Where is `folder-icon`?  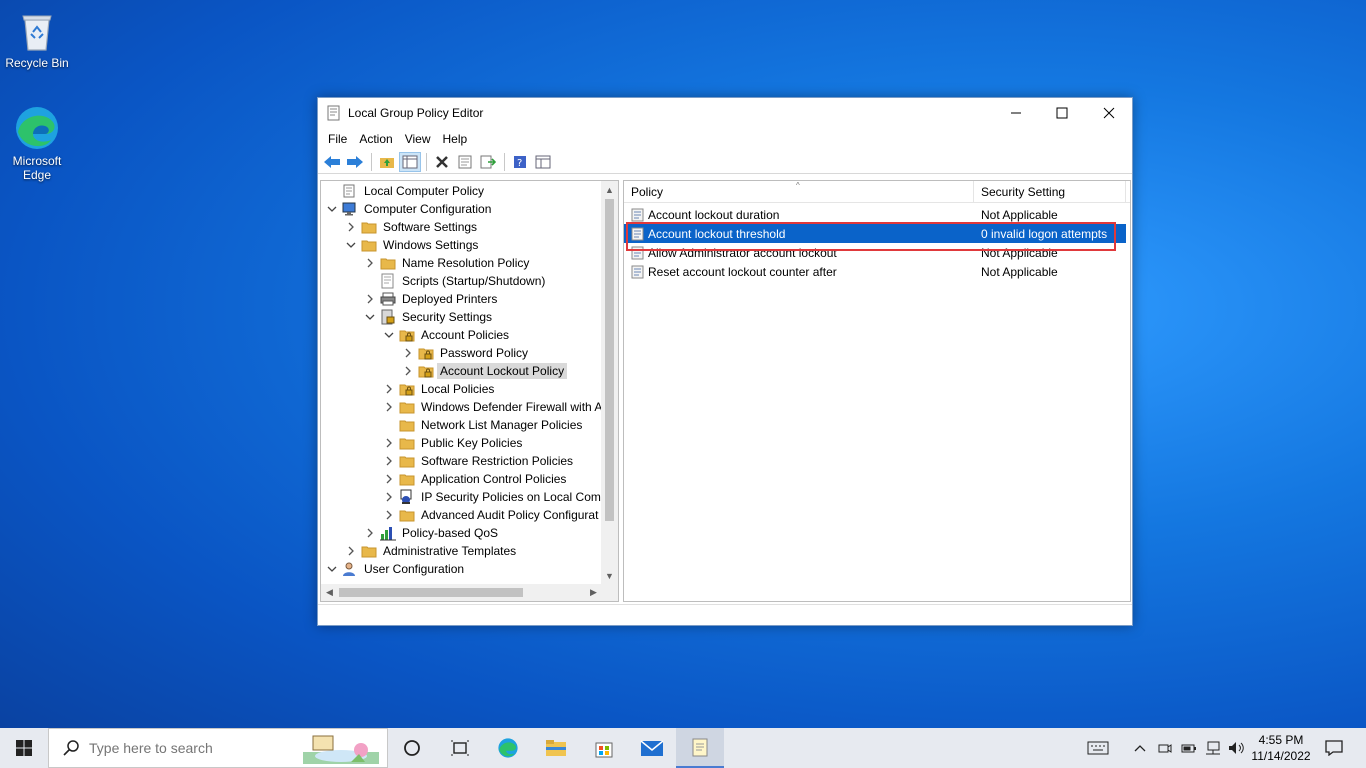 folder-icon is located at coordinates (407, 461).